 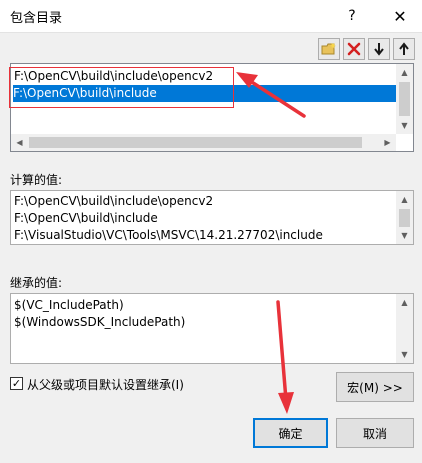 I want to click on list-item-selected: F:\OpenCV\build\include, so click(x=204, y=93).